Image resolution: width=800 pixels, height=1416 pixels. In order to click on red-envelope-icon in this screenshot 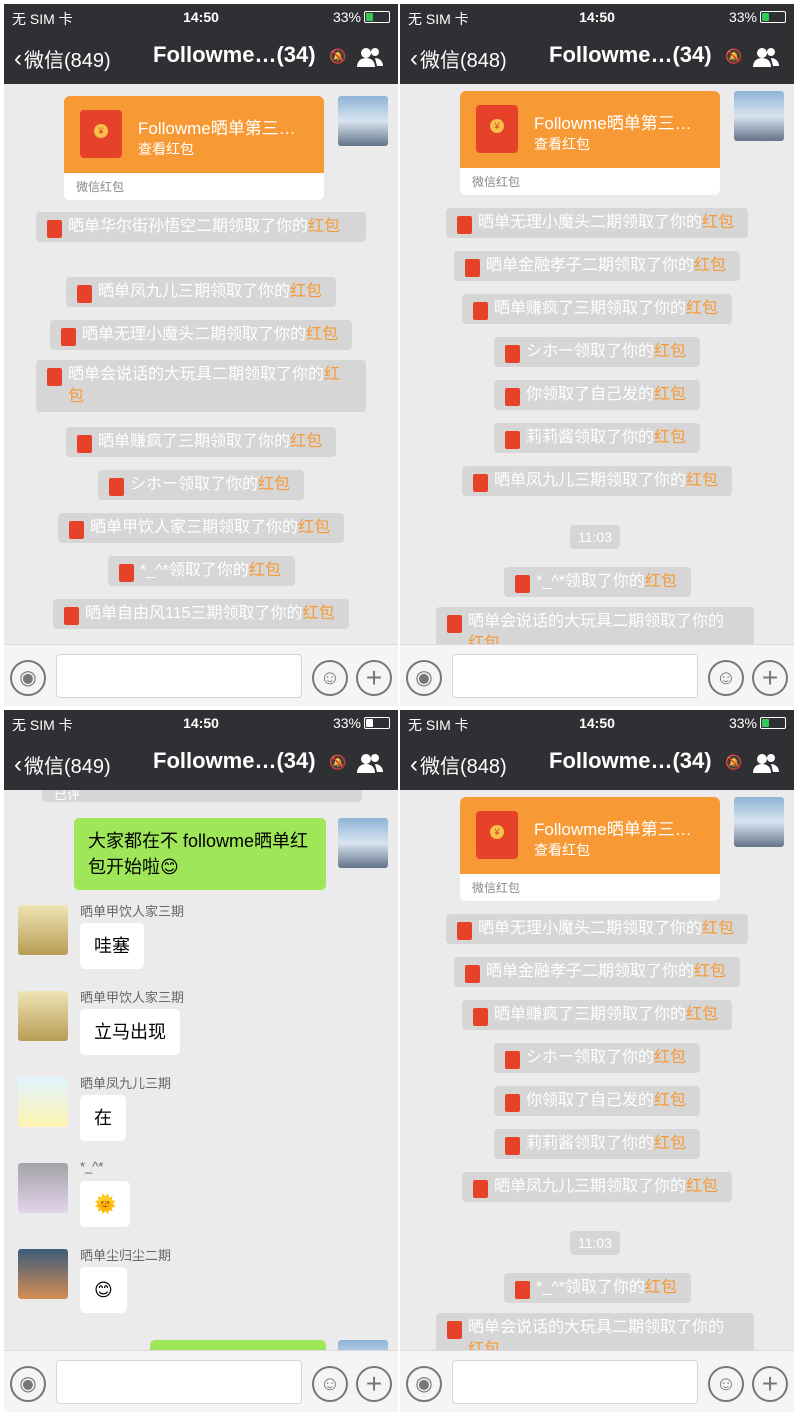, I will do `click(497, 835)`.